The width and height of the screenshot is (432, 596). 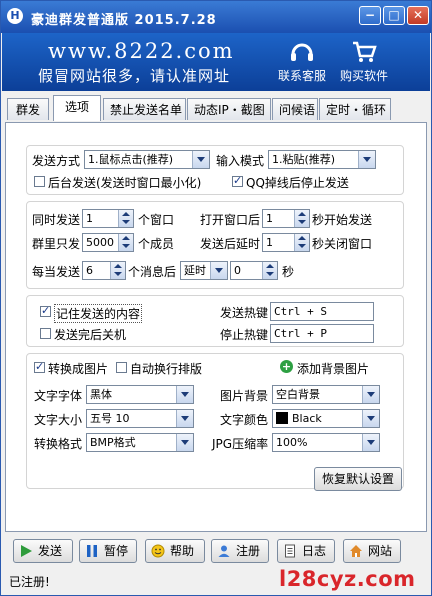 What do you see at coordinates (326, 442) in the screenshot?
I see `jpg-compression-select: 100%` at bounding box center [326, 442].